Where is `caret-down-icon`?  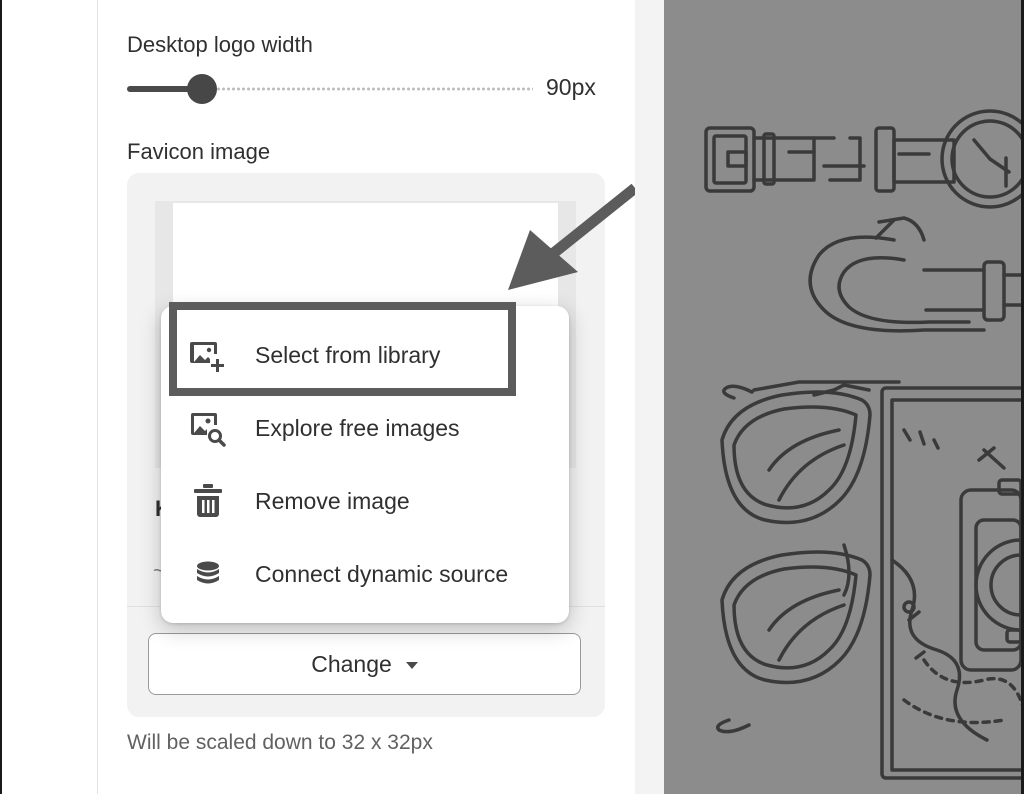 caret-down-icon is located at coordinates (411, 665).